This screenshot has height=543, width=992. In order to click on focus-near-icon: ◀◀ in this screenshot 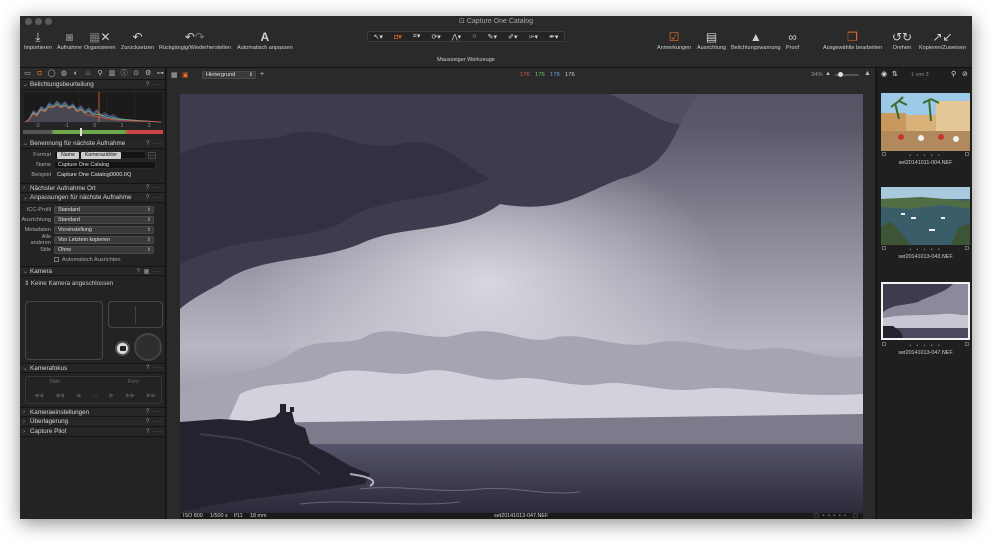, I will do `click(59, 395)`.